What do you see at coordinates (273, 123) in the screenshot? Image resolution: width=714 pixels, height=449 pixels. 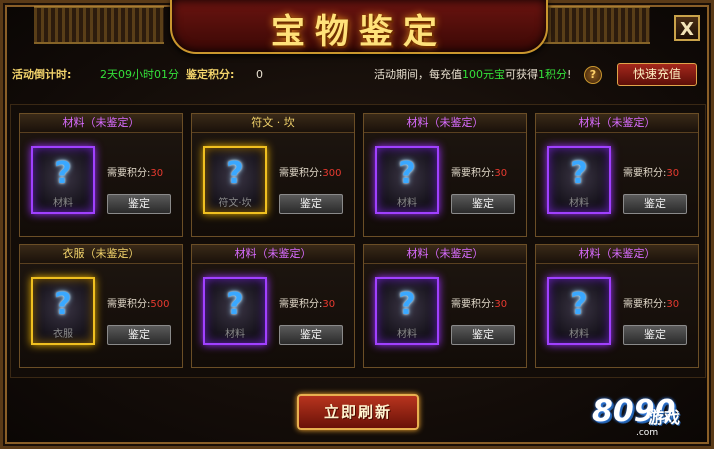 I see `card-title: 符文 · 坎` at bounding box center [273, 123].